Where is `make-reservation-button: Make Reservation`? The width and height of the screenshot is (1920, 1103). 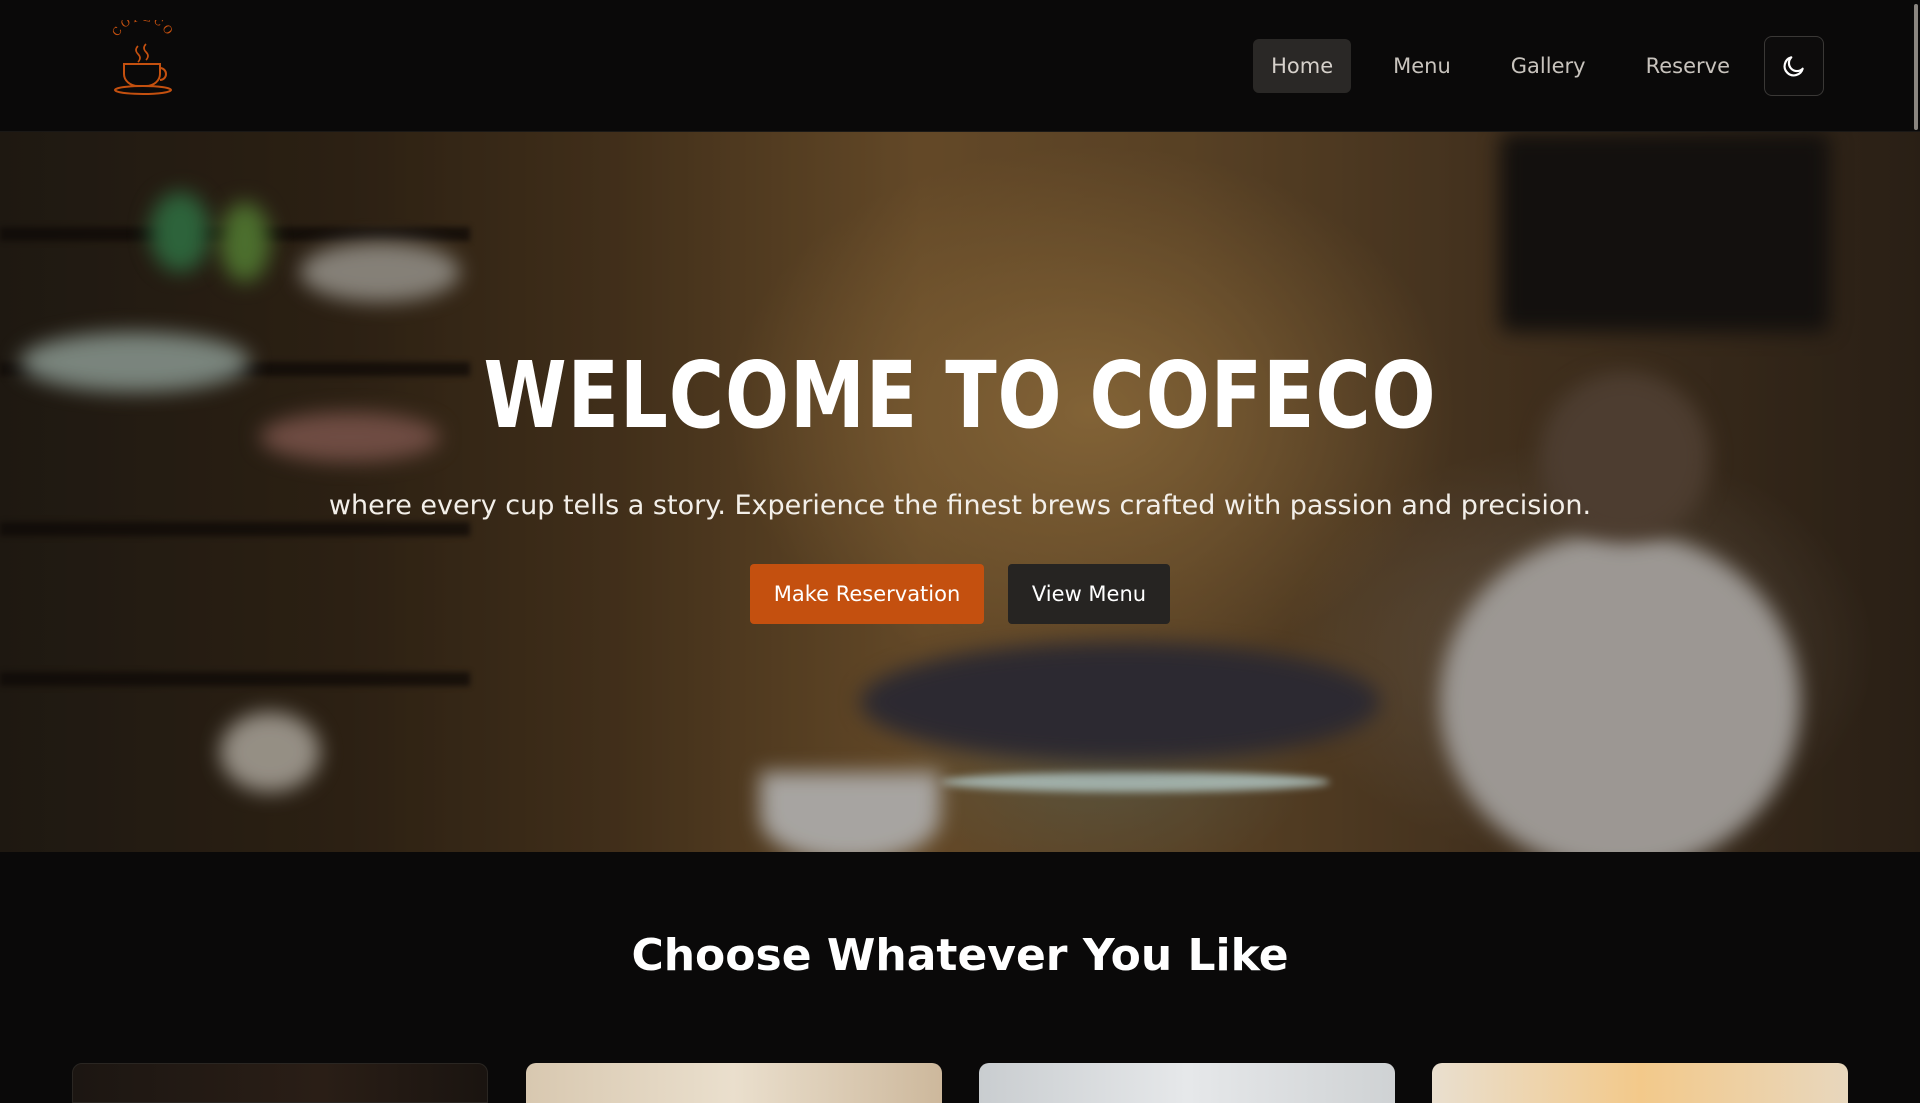 make-reservation-button: Make Reservation is located at coordinates (867, 594).